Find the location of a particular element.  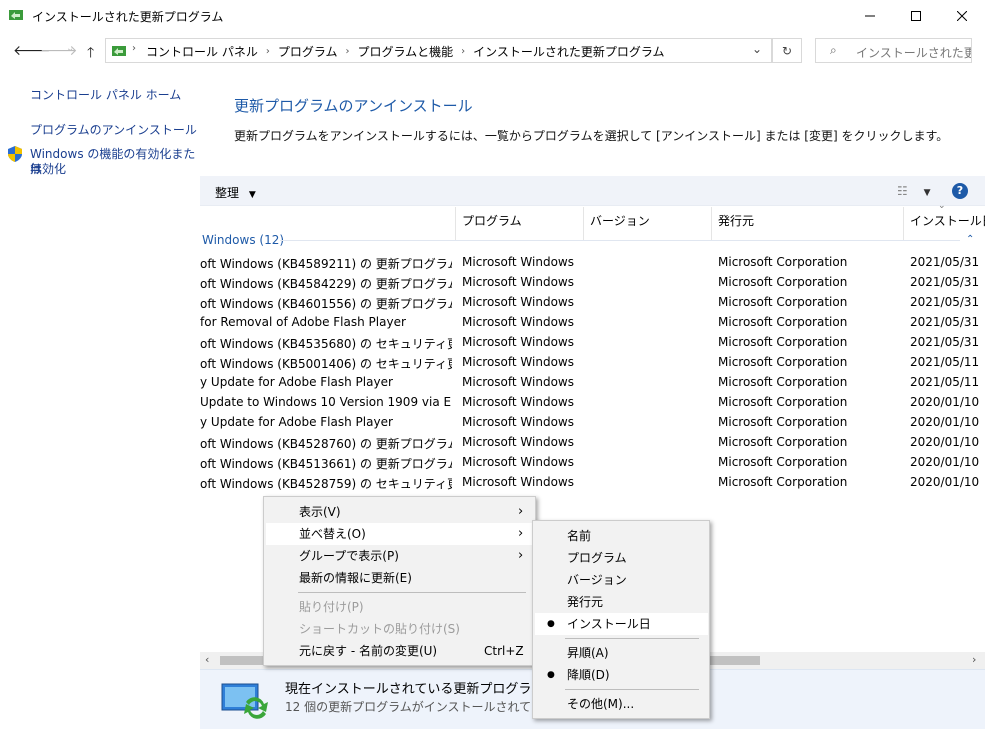

address-dropdown-icon: ⌄ is located at coordinates (757, 49).